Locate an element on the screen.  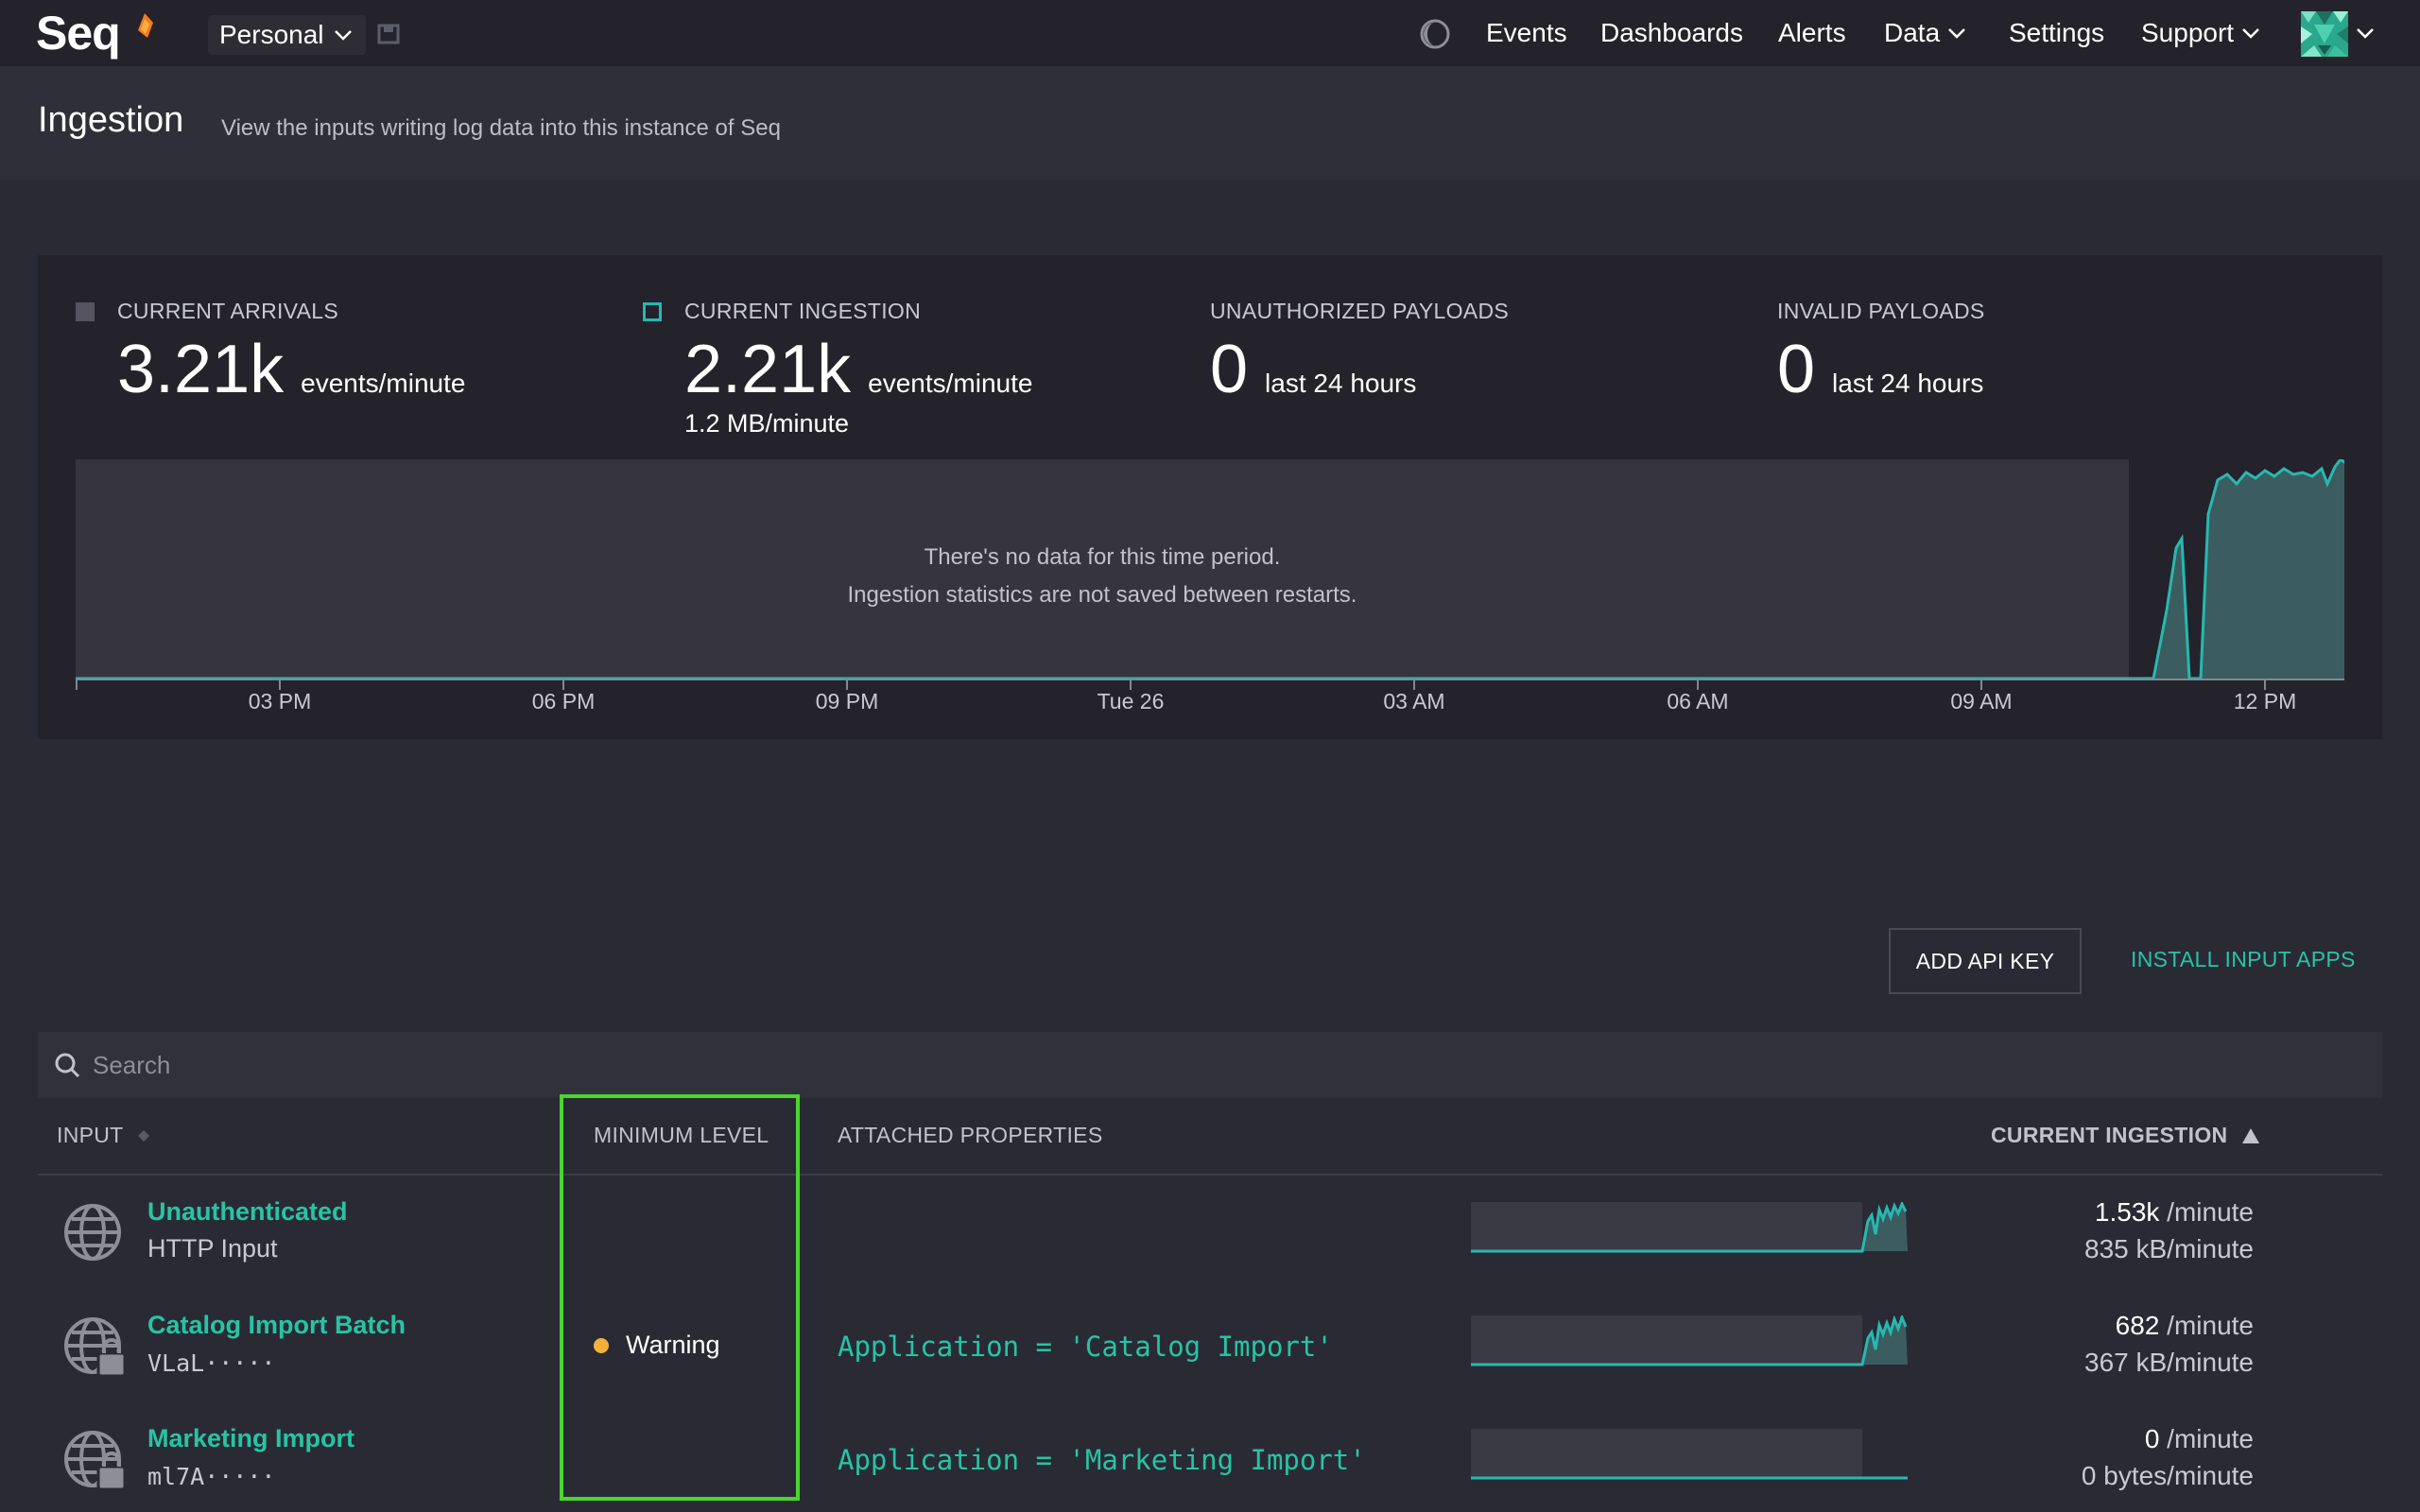
row-rate: 1.53k /minute is located at coordinates (2174, 1212).